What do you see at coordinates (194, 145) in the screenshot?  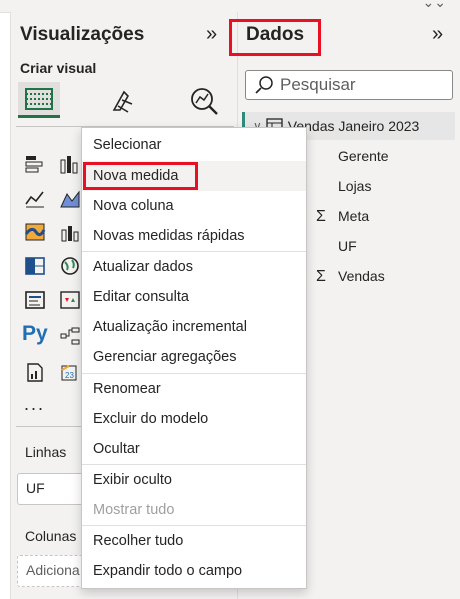 I see `menu-item-selecionar: Selecionar` at bounding box center [194, 145].